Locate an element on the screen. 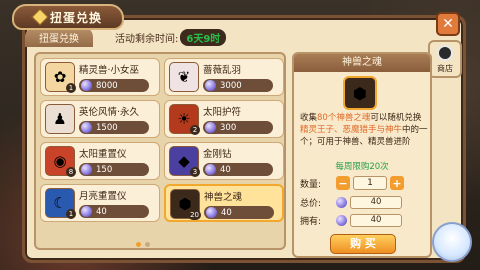 The image size is (480, 270). item-card: ♟ 英伦风情·永久 1500 is located at coordinates (100, 119).